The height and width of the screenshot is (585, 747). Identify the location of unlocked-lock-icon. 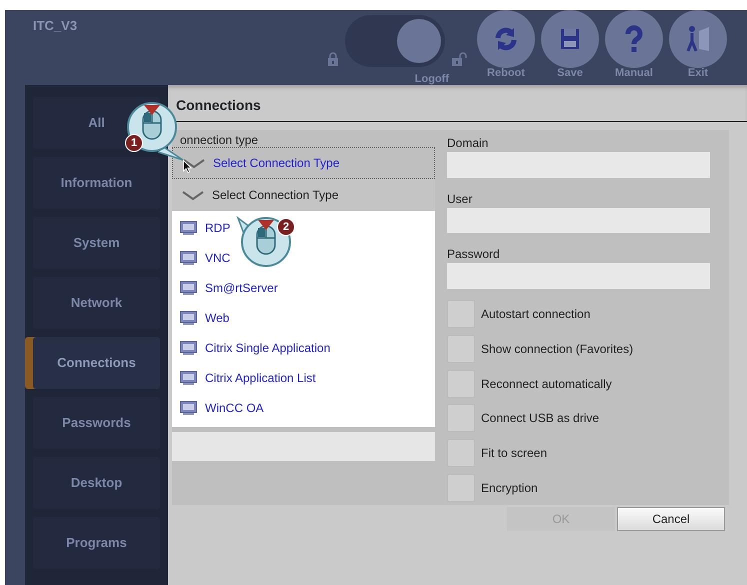
(459, 59).